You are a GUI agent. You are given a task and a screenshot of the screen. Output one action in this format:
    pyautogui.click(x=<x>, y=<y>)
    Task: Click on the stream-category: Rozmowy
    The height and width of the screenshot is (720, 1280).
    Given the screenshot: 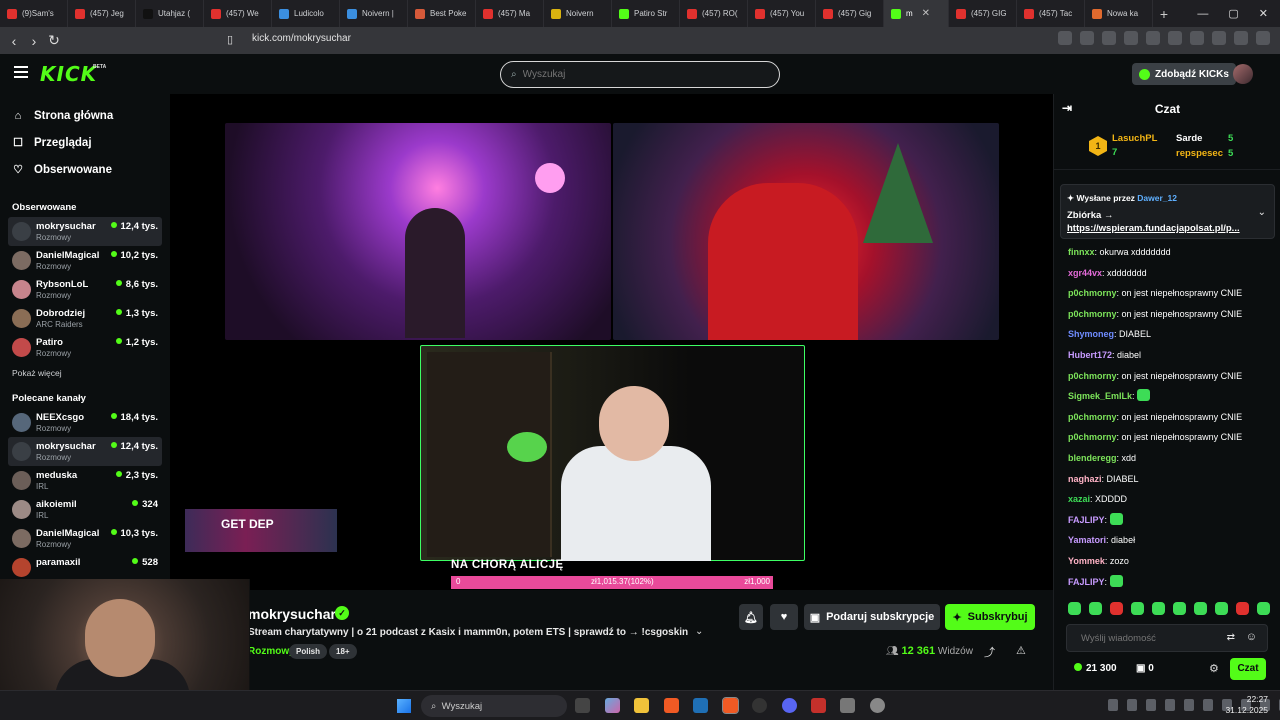 What is the action you would take?
    pyautogui.click(x=271, y=651)
    